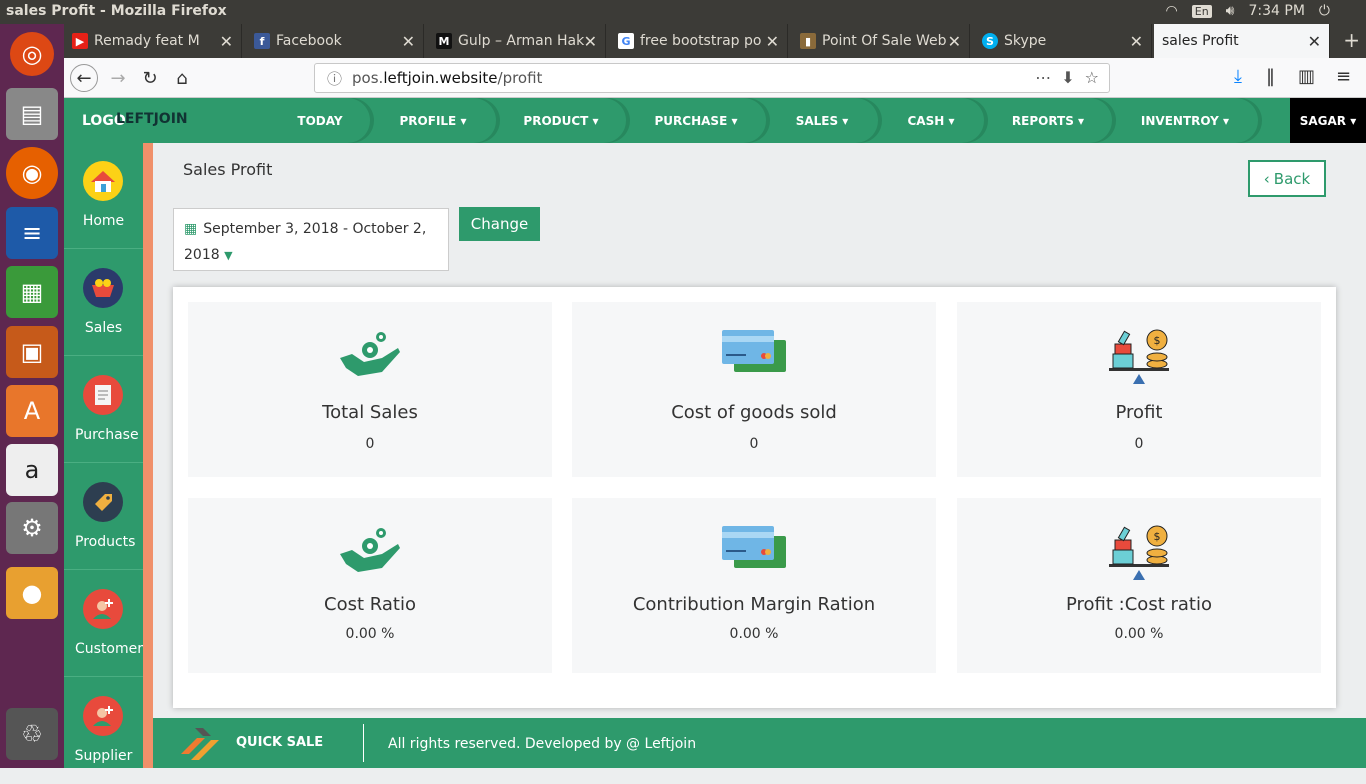 Image resolution: width=1366 pixels, height=784 pixels. I want to click on sidebar-item-purchase: Purchase, so click(103, 410).